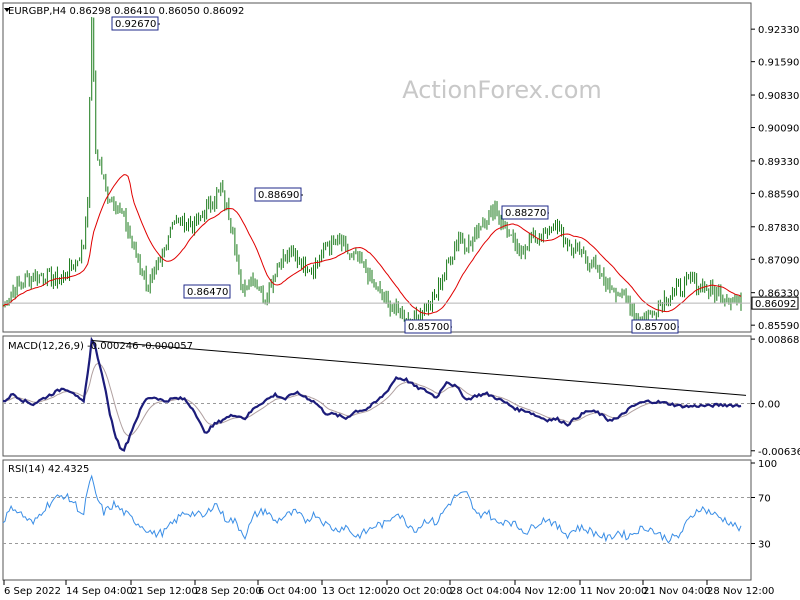 The image size is (800, 600). I want to click on rsi-y-tick-label: 70, so click(764, 499).